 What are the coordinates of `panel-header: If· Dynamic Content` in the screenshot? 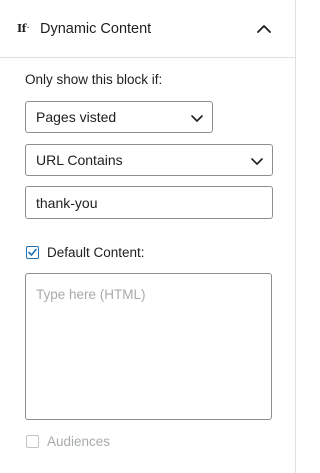 It's located at (148, 29).